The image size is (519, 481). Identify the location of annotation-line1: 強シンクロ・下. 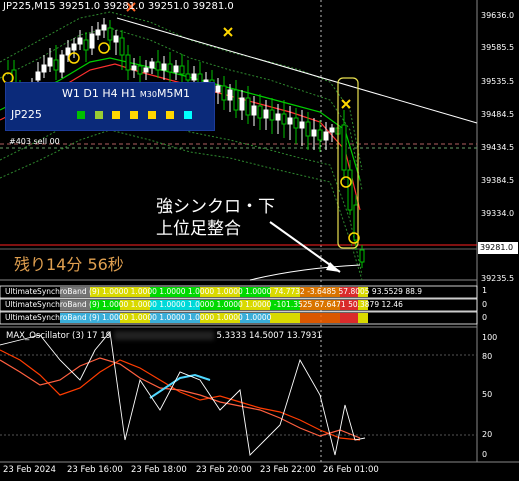
(215, 207).